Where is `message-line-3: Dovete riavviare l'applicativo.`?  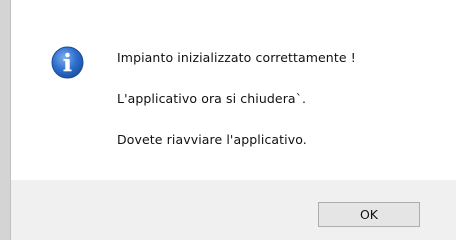 message-line-3: Dovete riavviare l'applicativo. is located at coordinates (212, 139).